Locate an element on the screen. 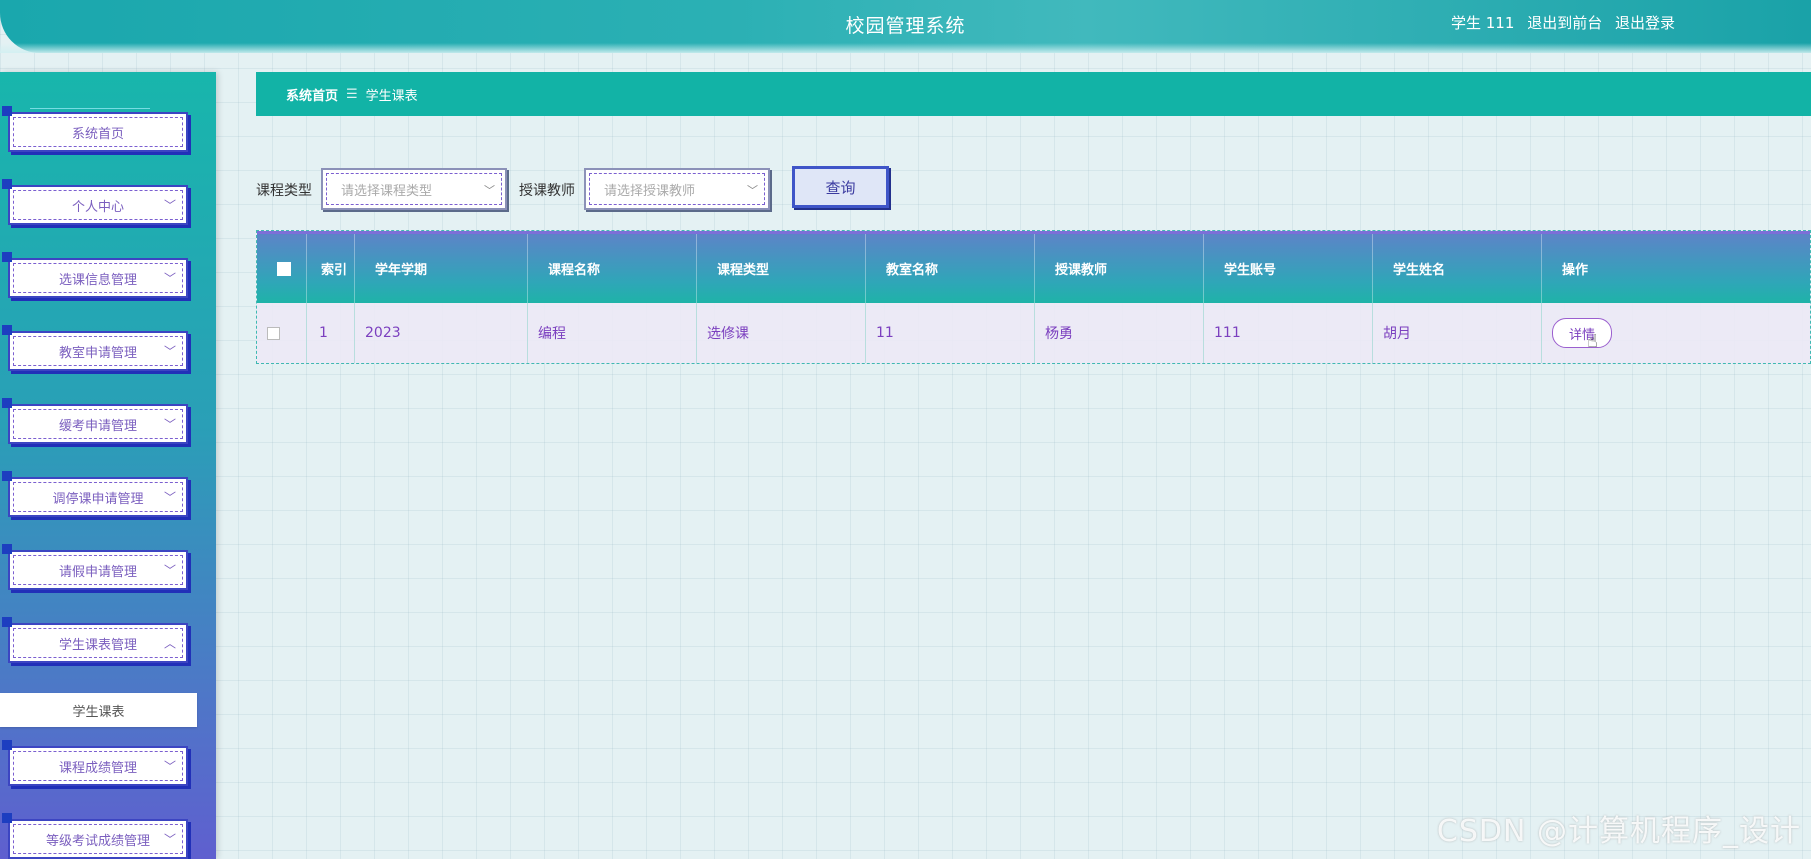 The width and height of the screenshot is (1811, 859). course-type-placeholder: 请选择课程类型 is located at coordinates (387, 191).